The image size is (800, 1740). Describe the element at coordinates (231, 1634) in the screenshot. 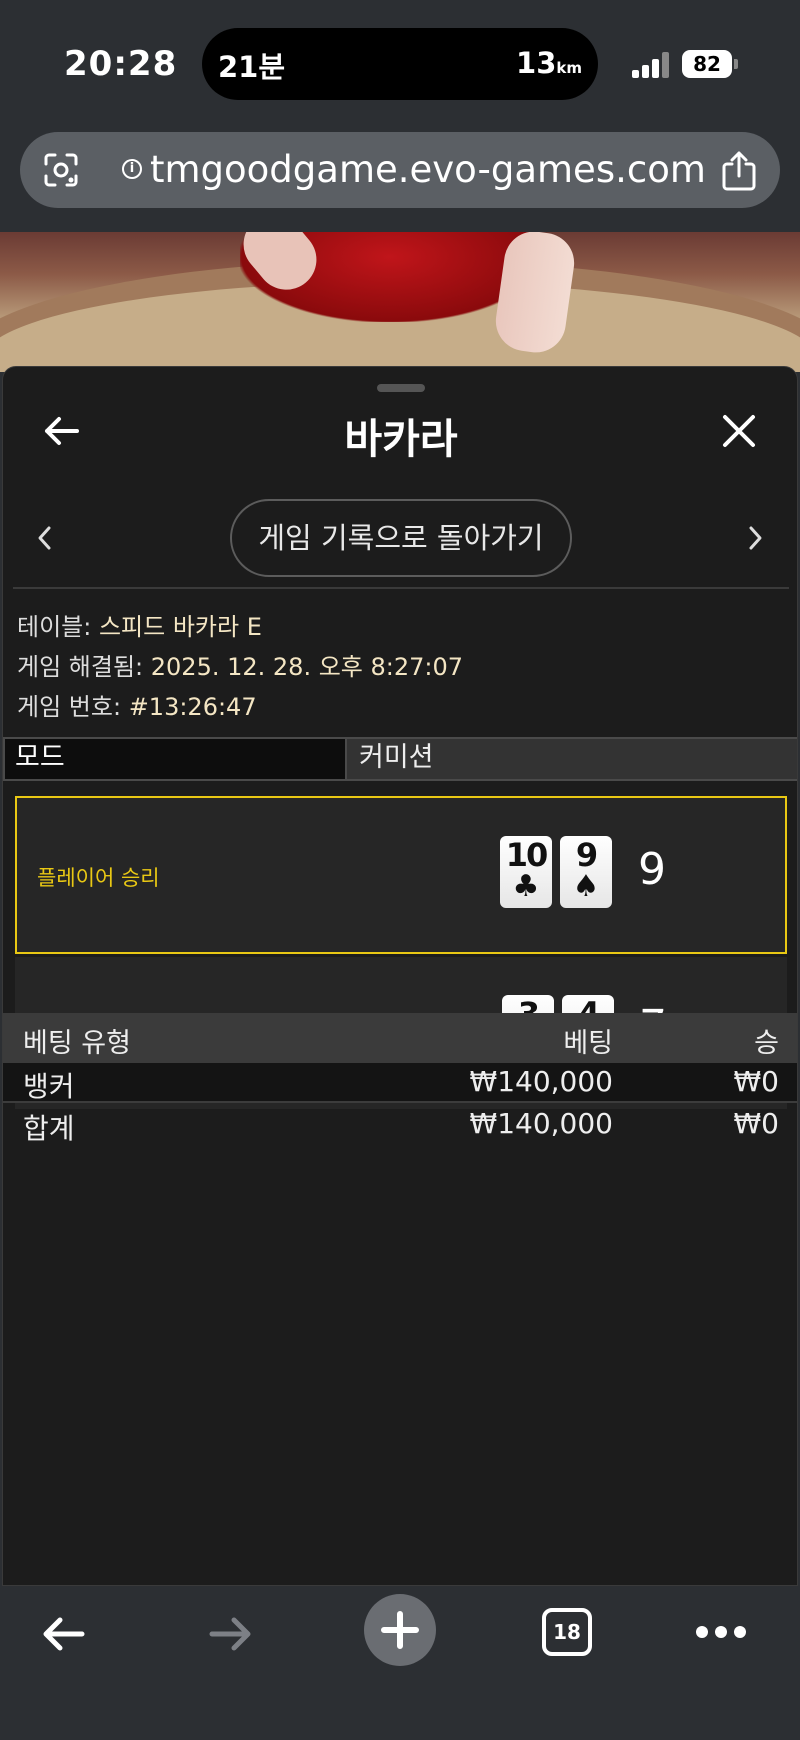

I see `browser-forward-icon` at that location.